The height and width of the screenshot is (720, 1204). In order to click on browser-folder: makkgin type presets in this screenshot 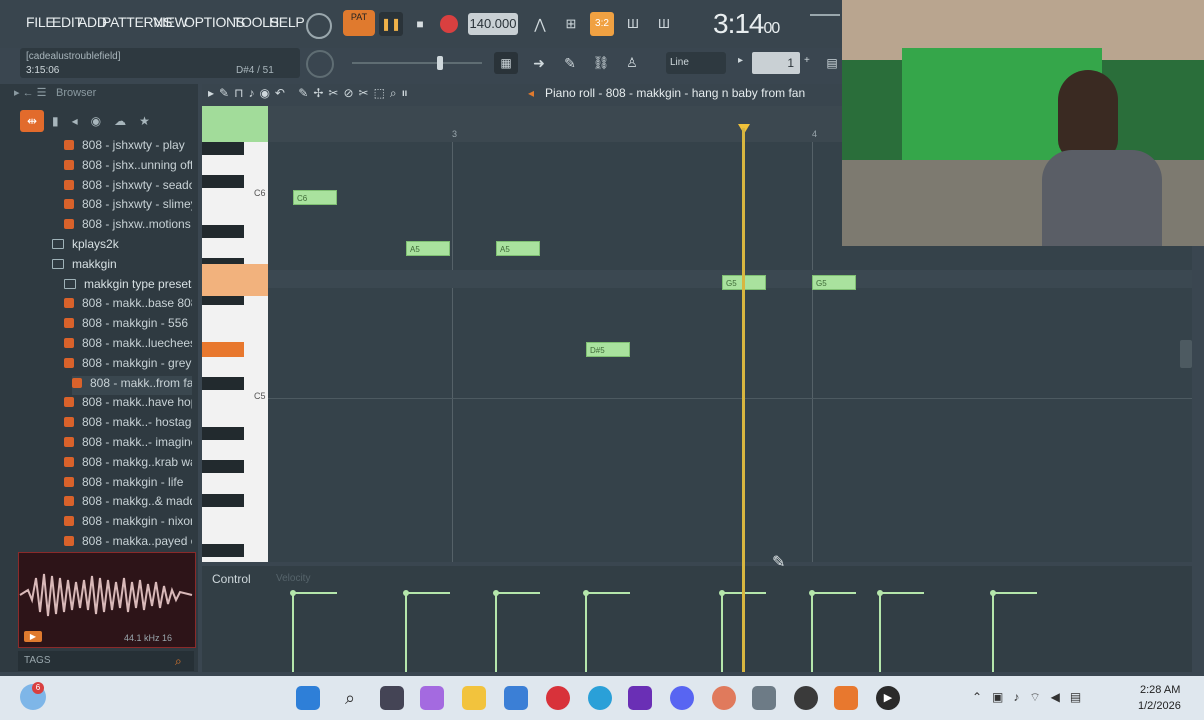, I will do `click(128, 286)`.